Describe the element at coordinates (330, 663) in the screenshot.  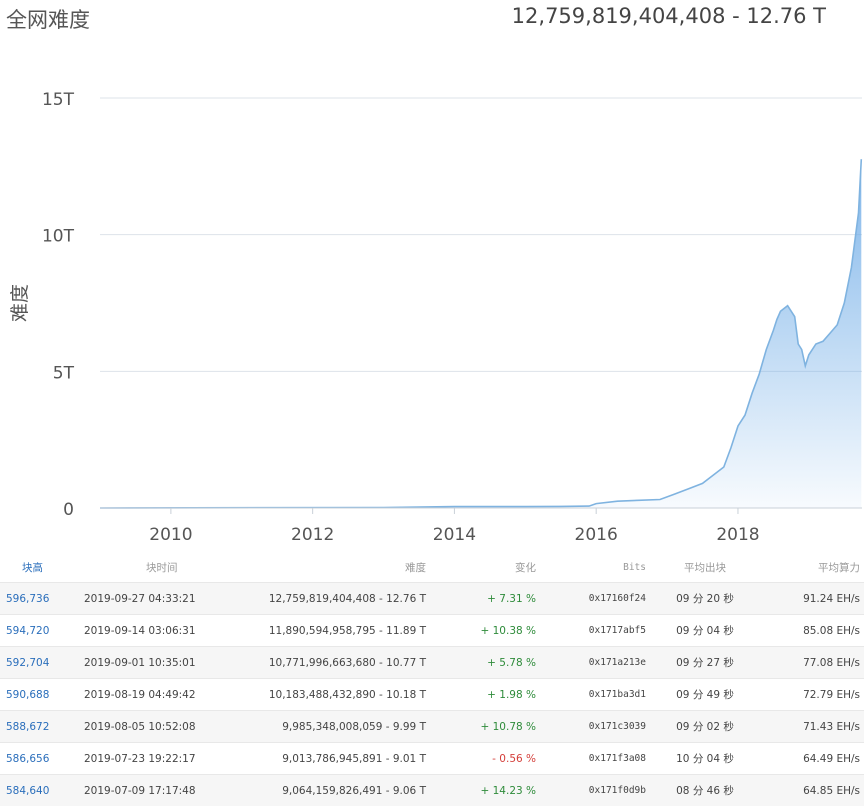
I see `difficulty-cell: 10,771,996,663,680 - 10.77 T` at that location.